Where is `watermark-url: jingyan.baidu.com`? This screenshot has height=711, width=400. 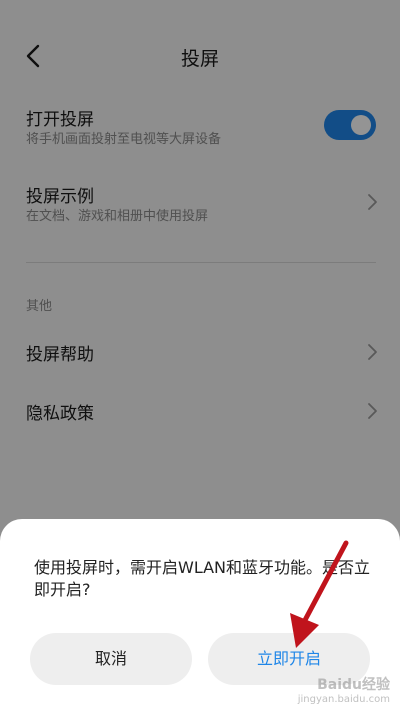
watermark-url: jingyan.baidu.com is located at coordinates (343, 699).